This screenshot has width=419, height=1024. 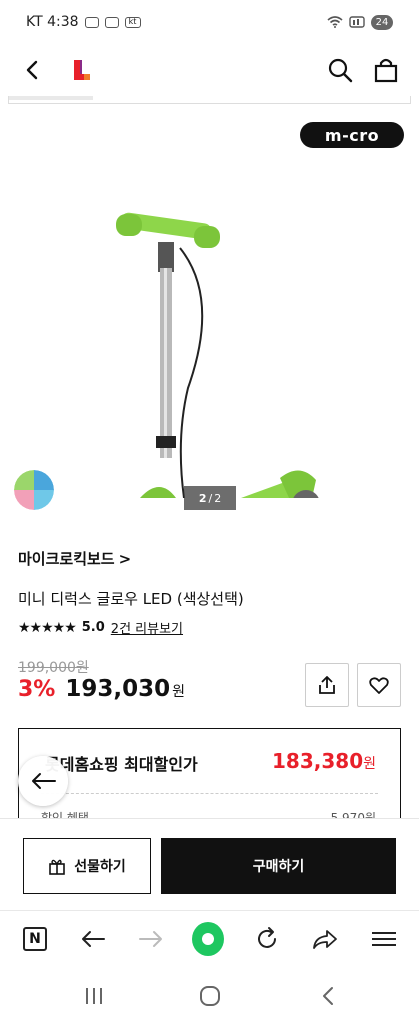 I want to click on menu-button, so click(x=384, y=939).